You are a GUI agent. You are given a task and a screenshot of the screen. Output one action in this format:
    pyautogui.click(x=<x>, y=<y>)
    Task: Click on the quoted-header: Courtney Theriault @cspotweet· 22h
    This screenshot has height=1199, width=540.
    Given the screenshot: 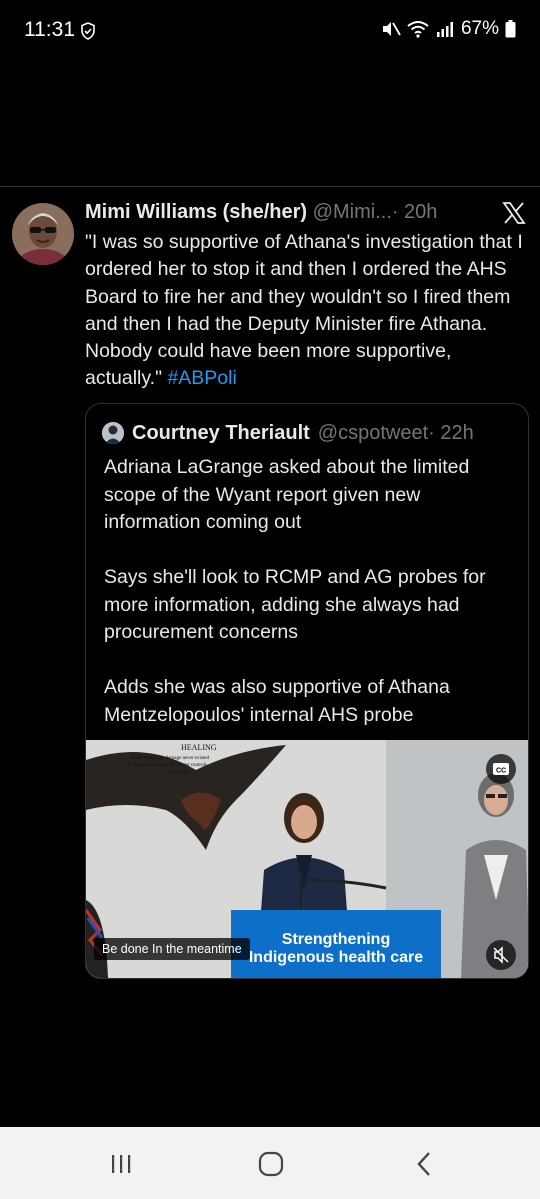 What is the action you would take?
    pyautogui.click(x=288, y=433)
    